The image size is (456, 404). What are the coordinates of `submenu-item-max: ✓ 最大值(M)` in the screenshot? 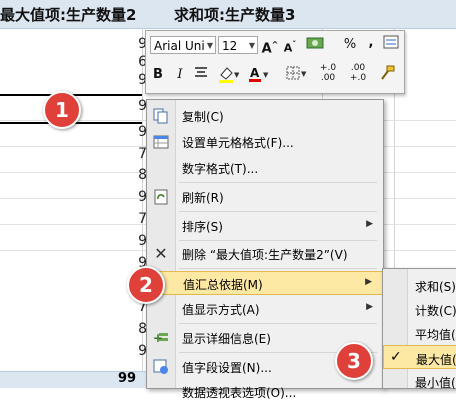 It's located at (419, 357).